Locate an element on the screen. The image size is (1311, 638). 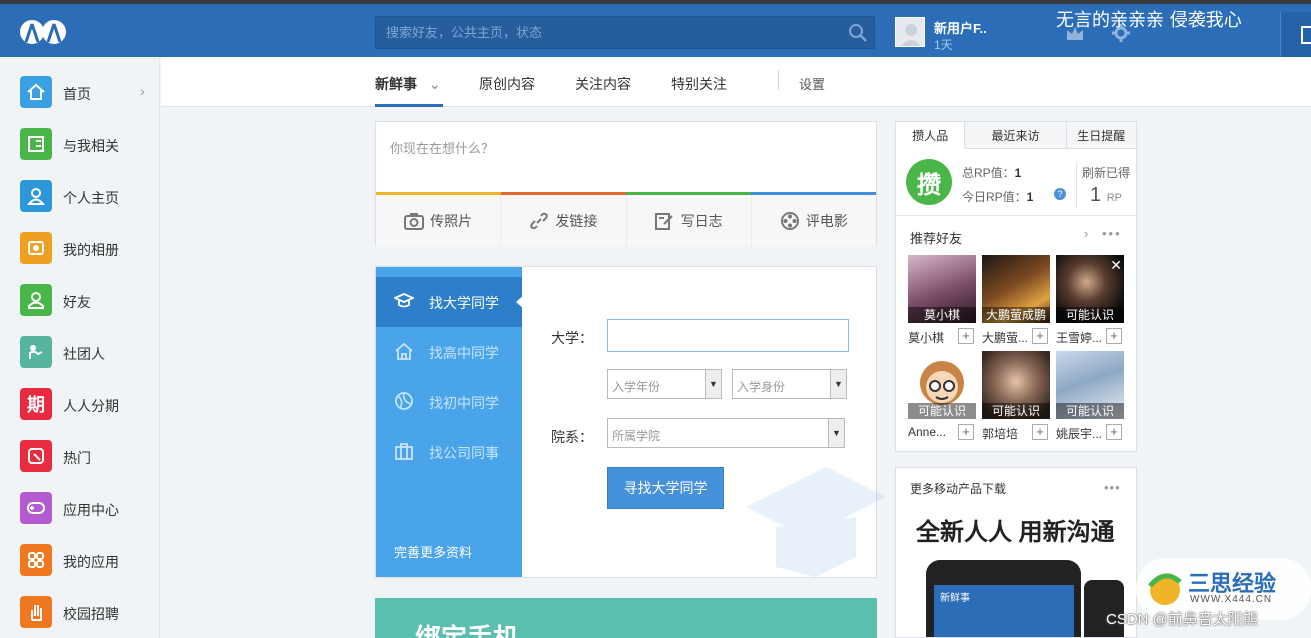
tab-original: 原创内容 is located at coordinates (507, 84).